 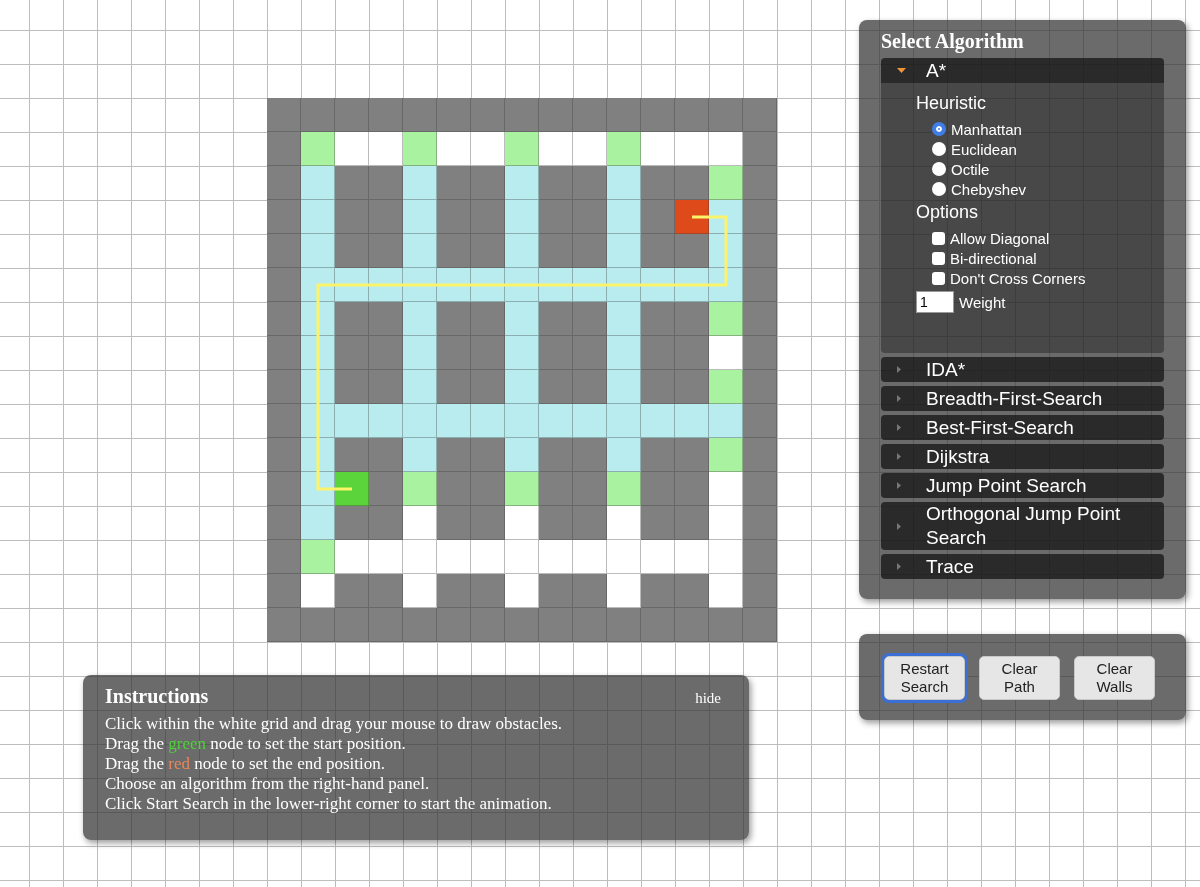 What do you see at coordinates (1022, 427) in the screenshot?
I see `algorithm-header: Best-First-Search` at bounding box center [1022, 427].